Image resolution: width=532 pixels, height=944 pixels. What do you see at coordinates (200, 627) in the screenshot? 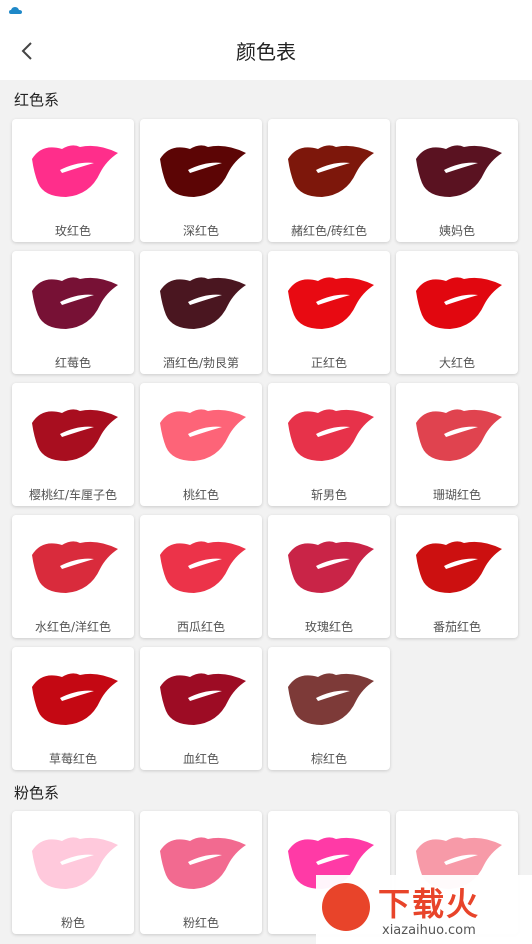
I see `color-card-label: 西瓜红色` at bounding box center [200, 627].